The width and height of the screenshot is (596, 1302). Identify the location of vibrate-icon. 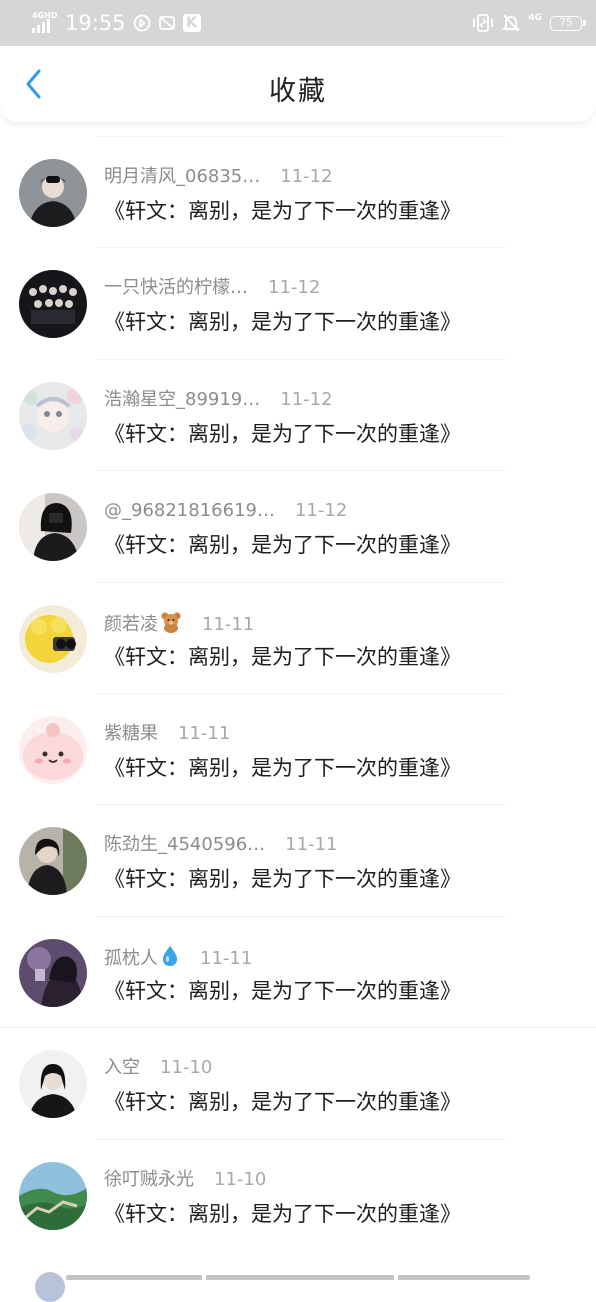
(483, 23).